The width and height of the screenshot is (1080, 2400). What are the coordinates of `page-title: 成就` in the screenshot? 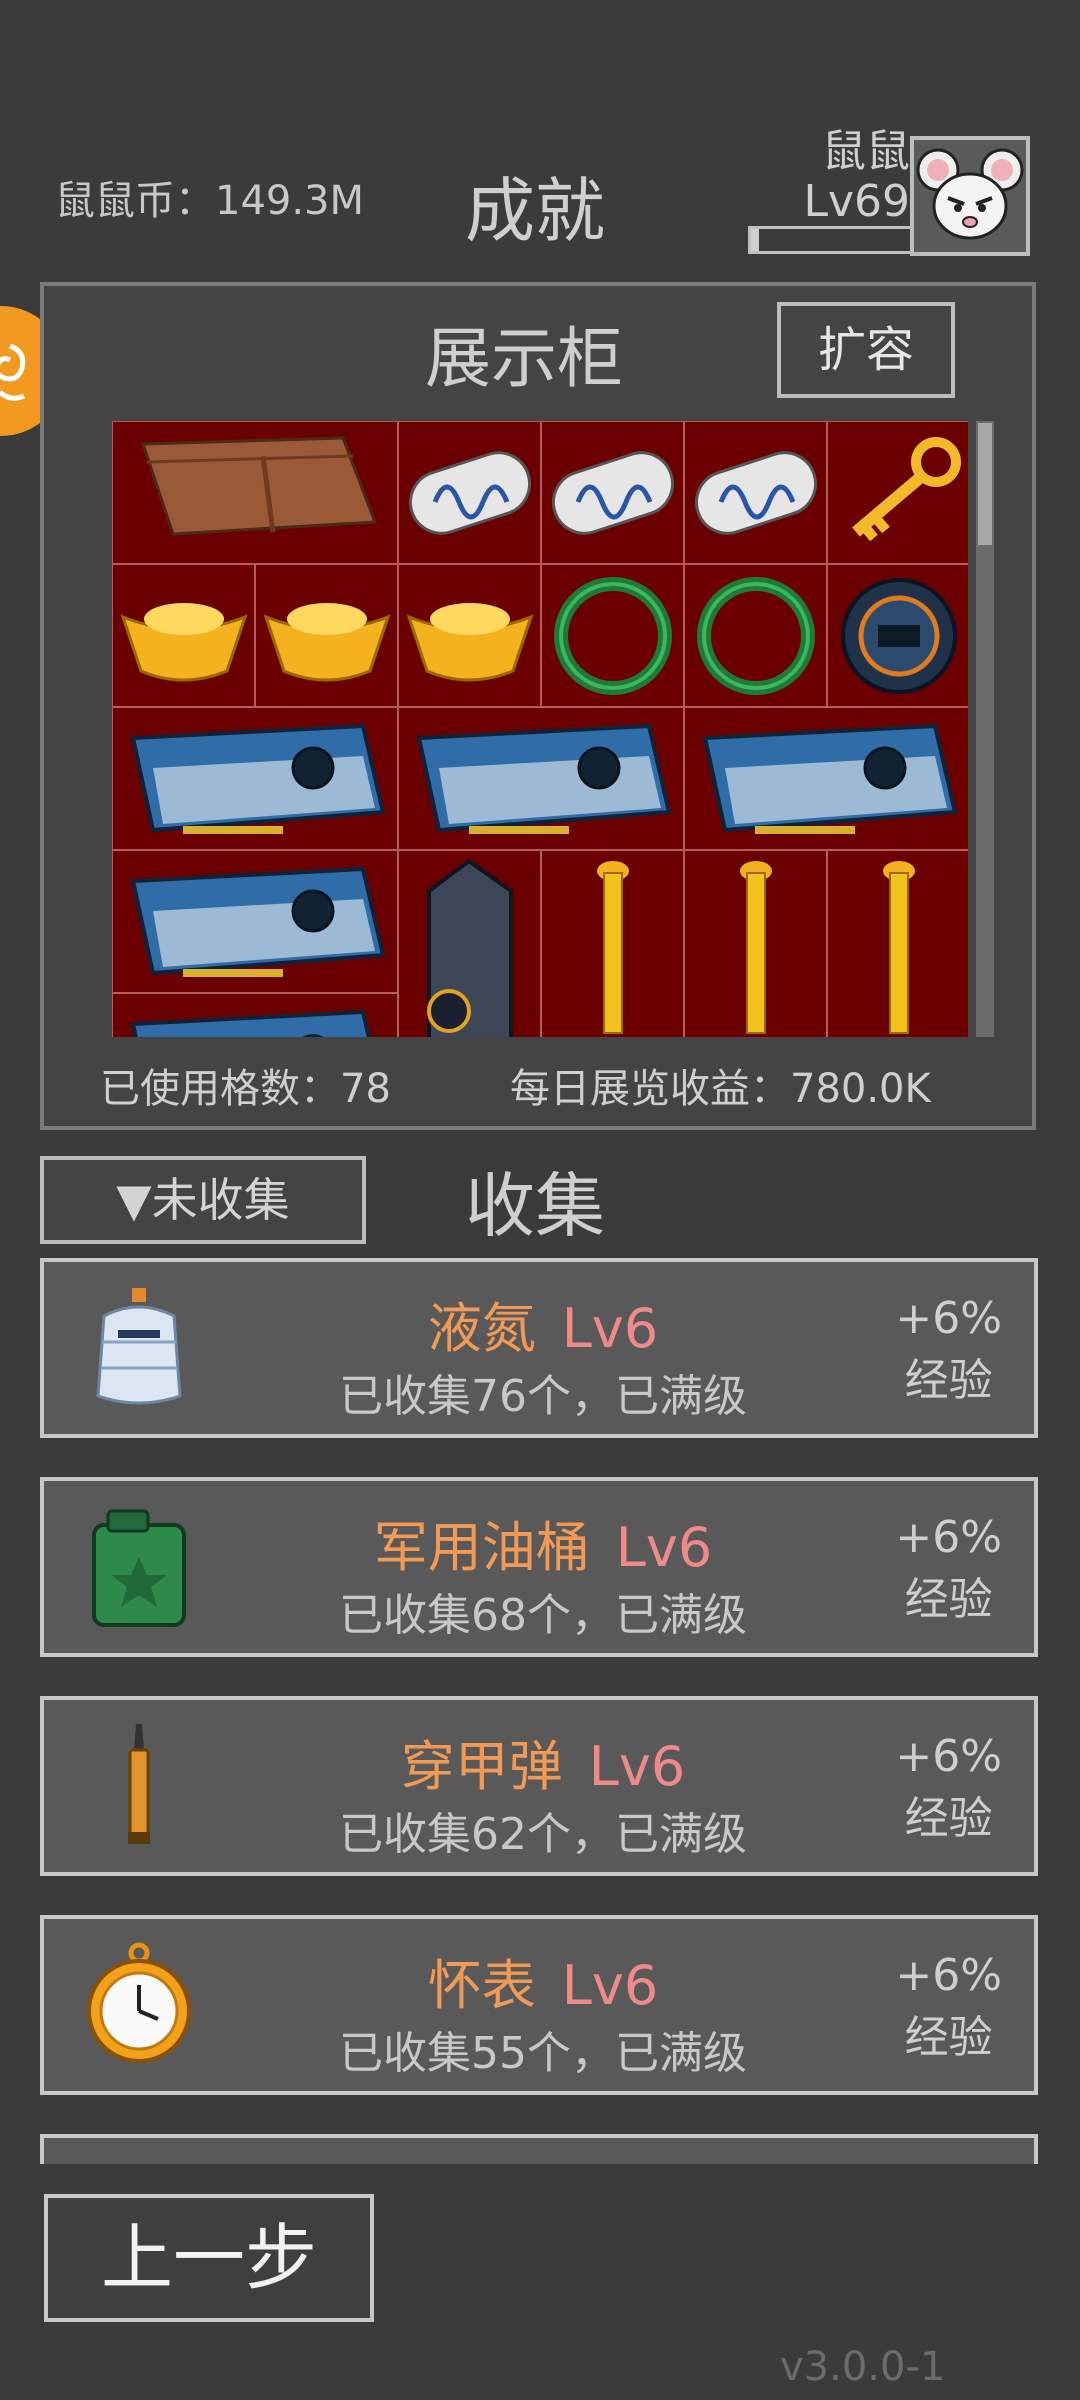 It's located at (535, 211).